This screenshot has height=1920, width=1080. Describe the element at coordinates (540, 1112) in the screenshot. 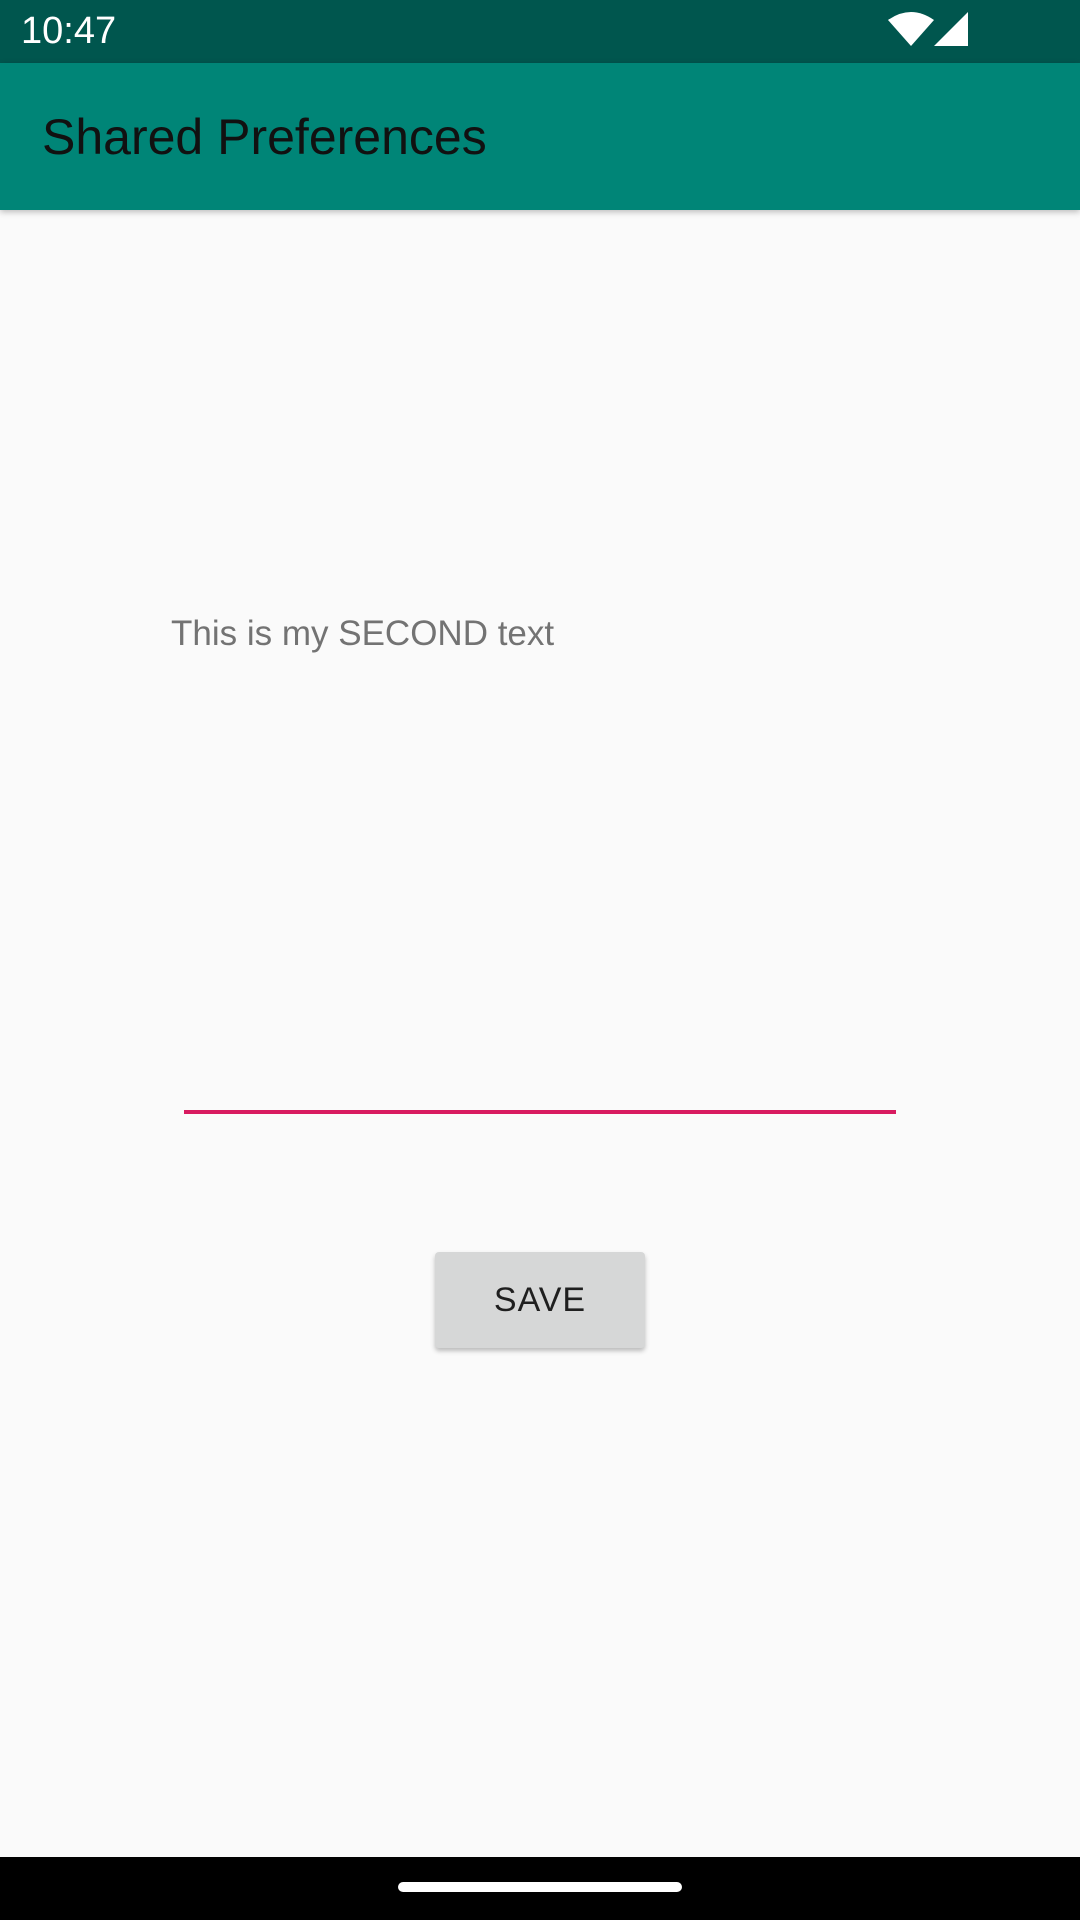

I see `text-input` at that location.